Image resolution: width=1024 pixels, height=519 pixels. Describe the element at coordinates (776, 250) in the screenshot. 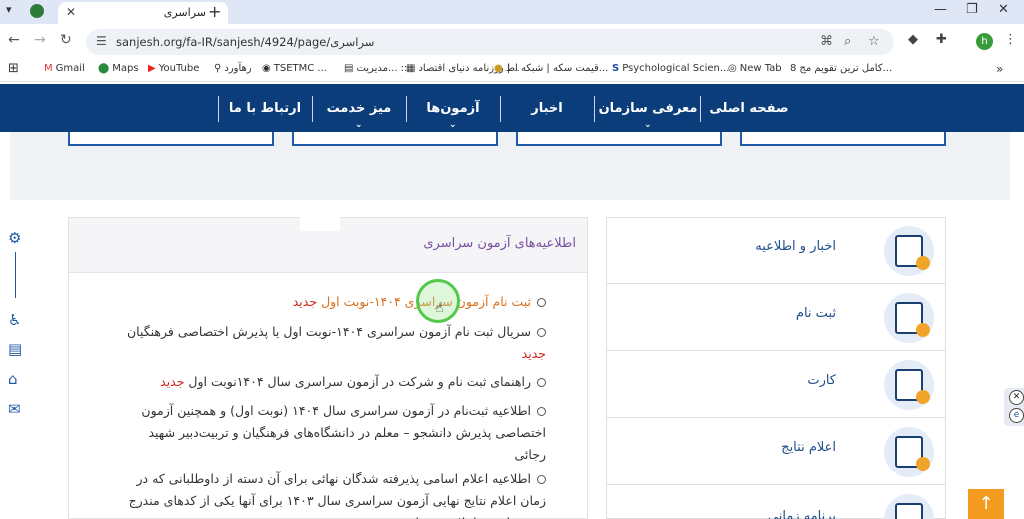

I see `sidebar-item-news: اخبار و اطلاعیه` at that location.